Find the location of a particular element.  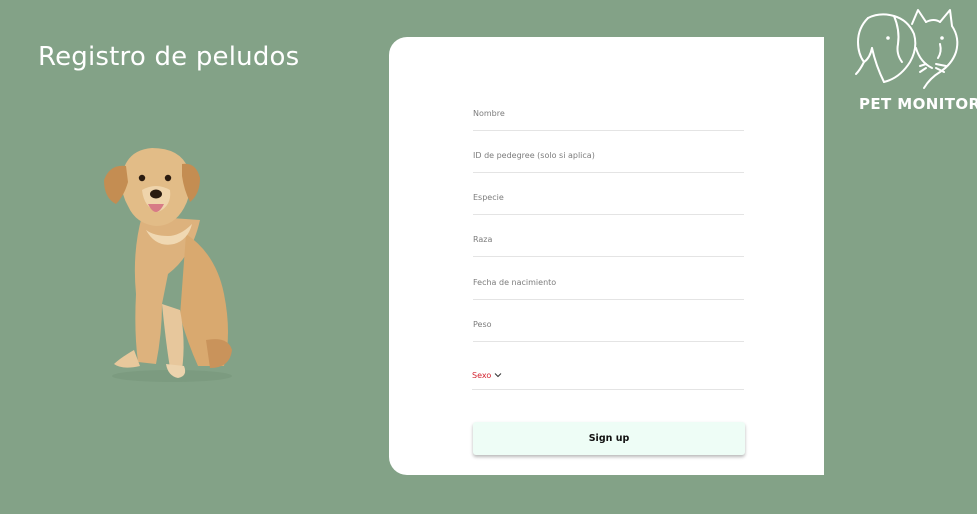

breed-field is located at coordinates (608, 240).